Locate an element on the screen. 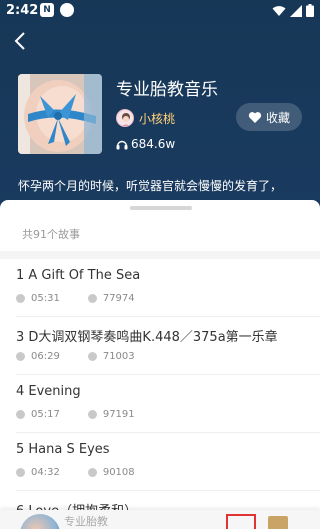 This screenshot has height=529, width=320. track-meta: 06:29 71003 is located at coordinates (75, 356).